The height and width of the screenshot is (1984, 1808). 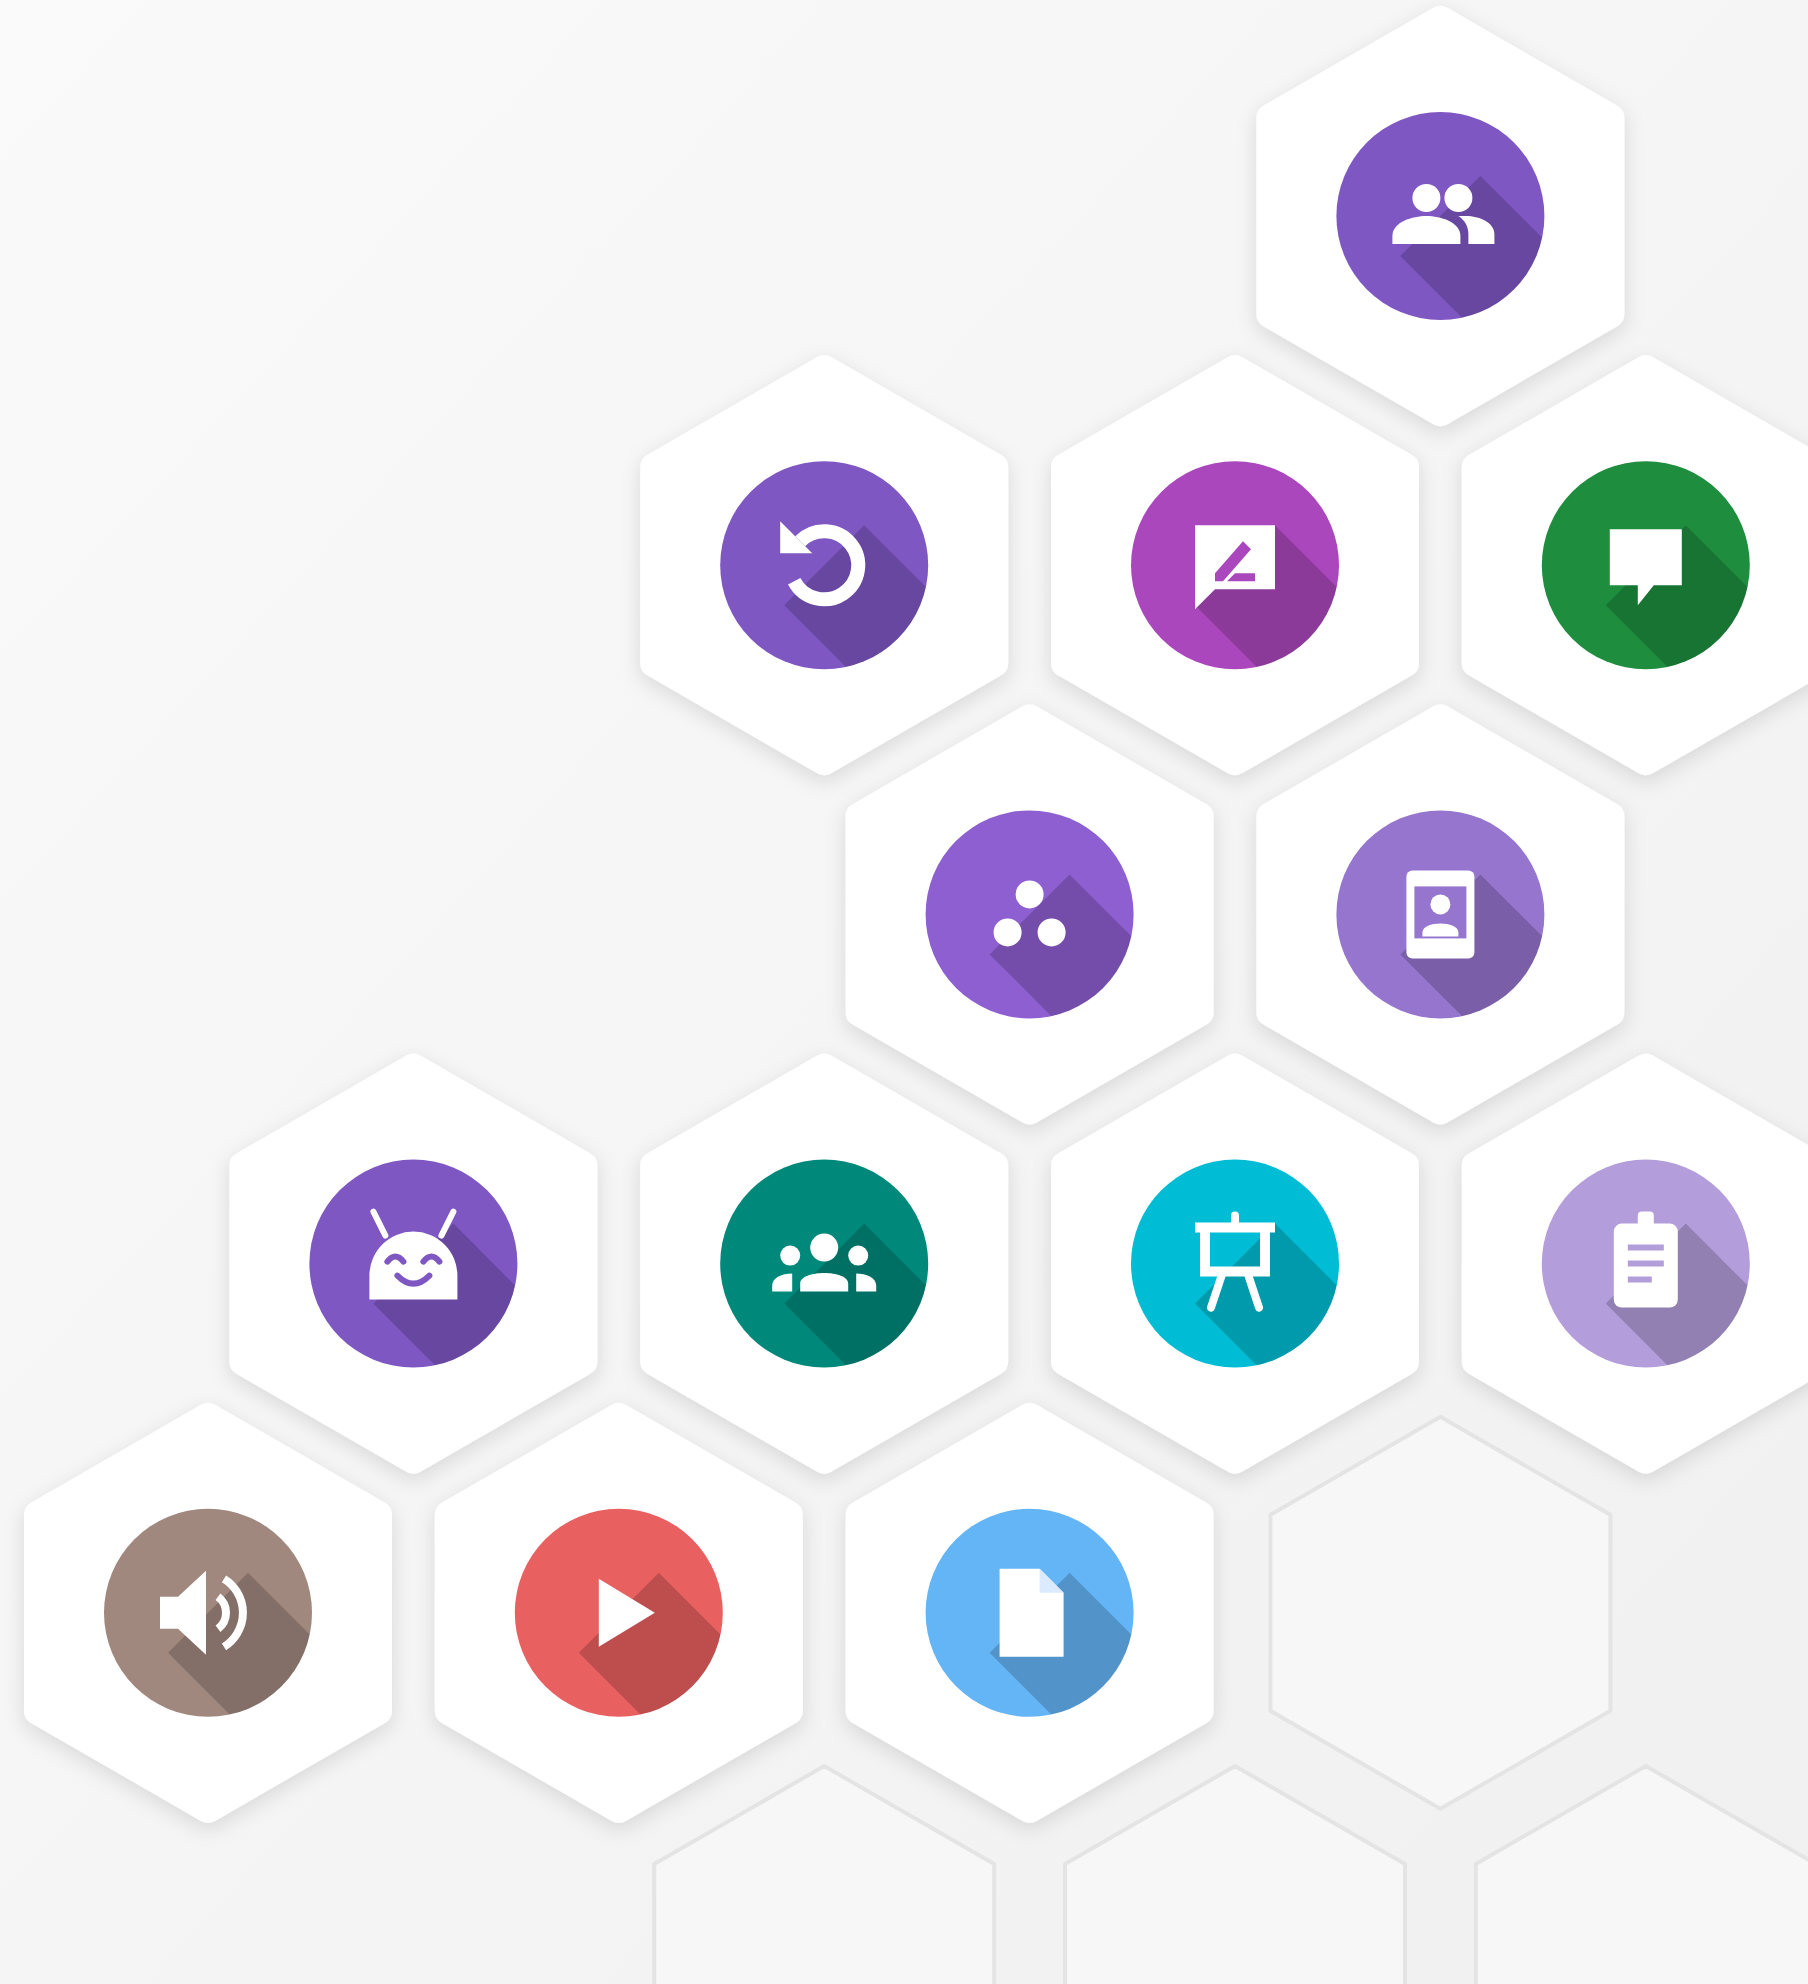 I want to click on clipboard-icon, so click(x=1645, y=1263).